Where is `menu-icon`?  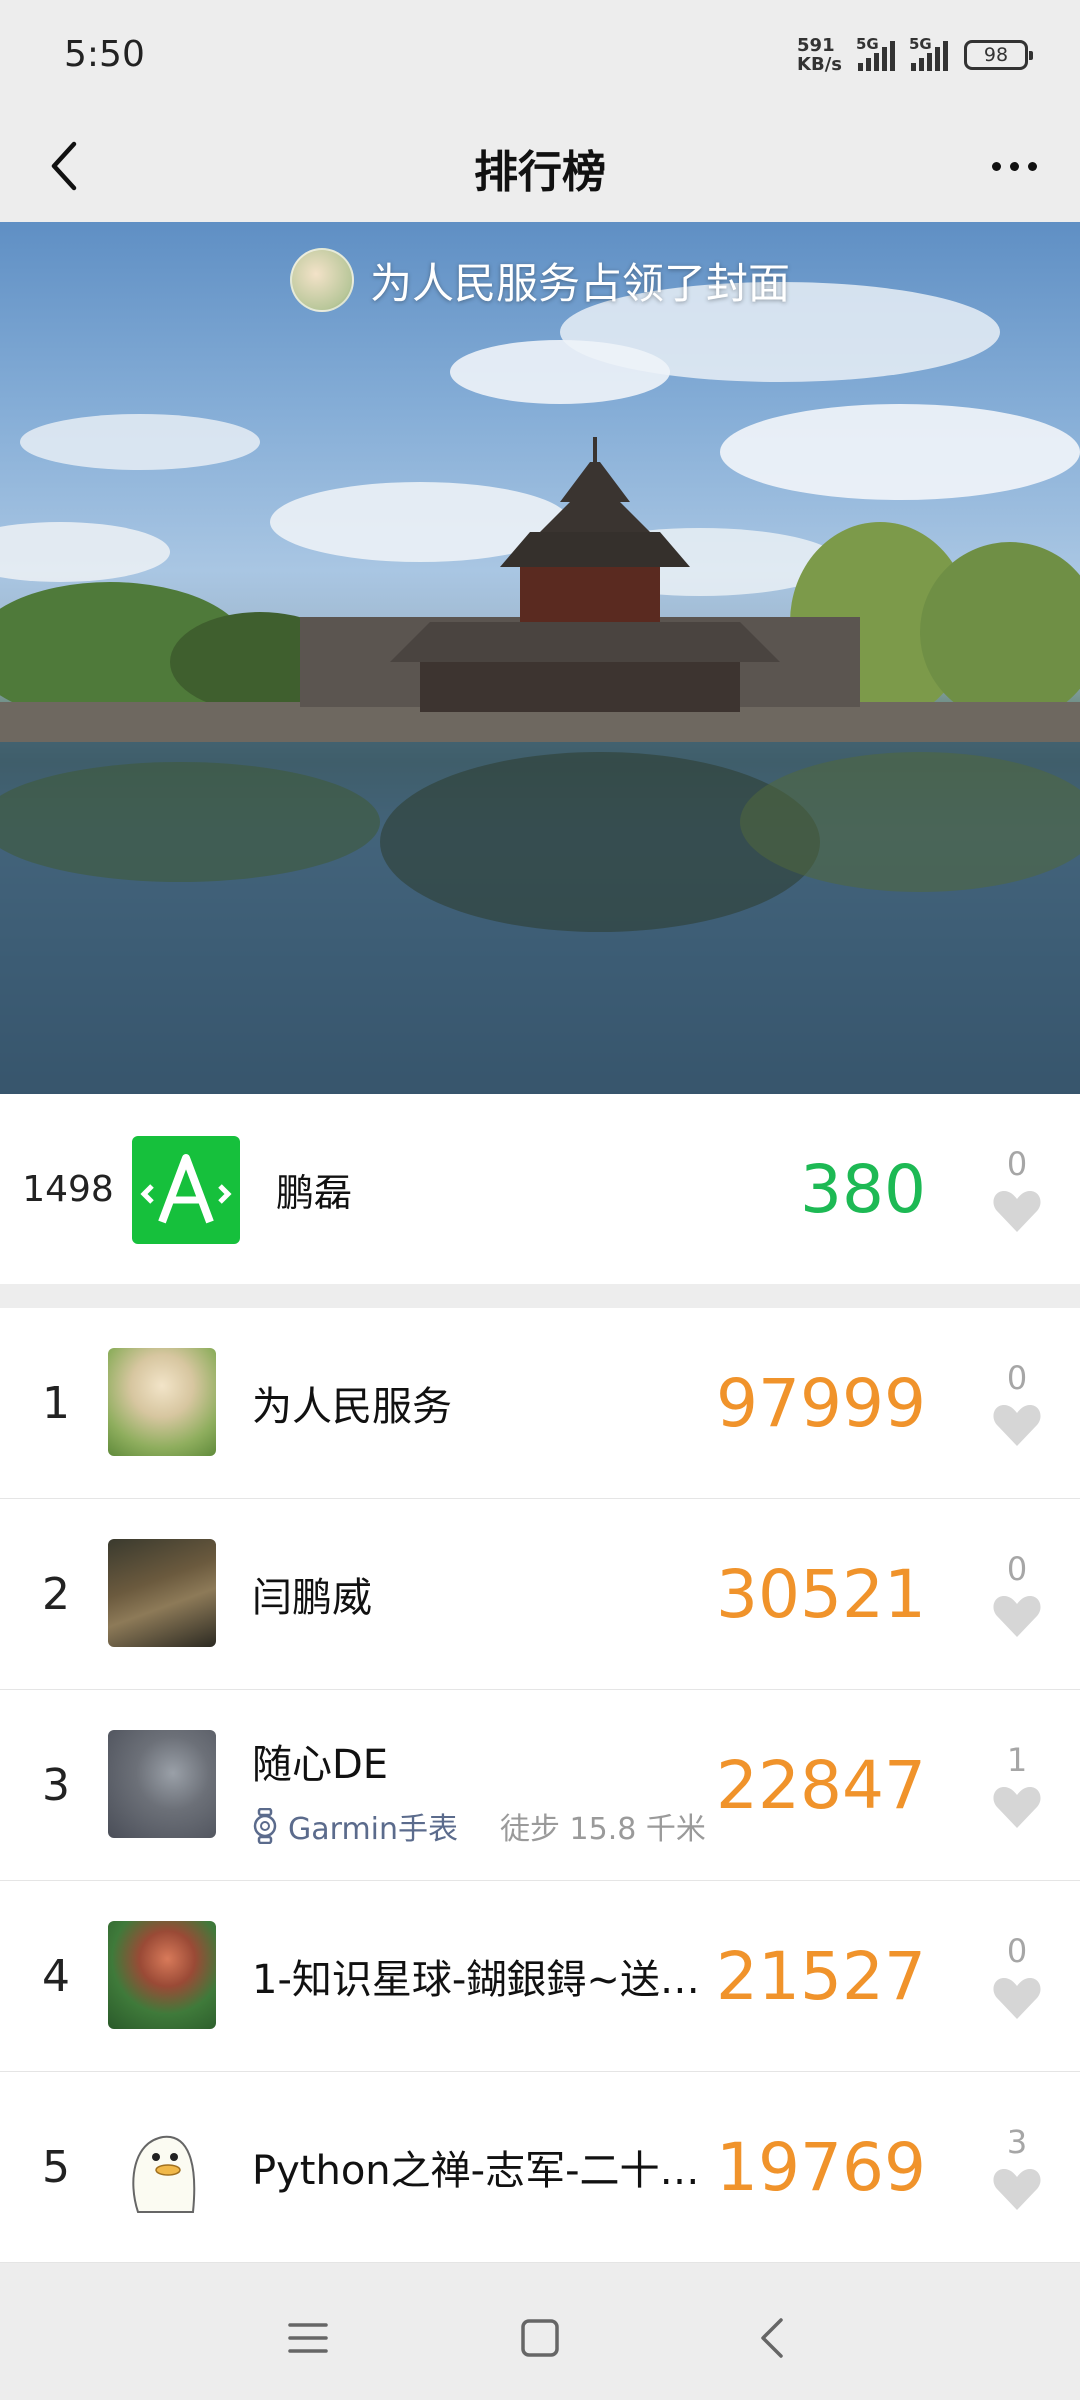
menu-icon is located at coordinates (308, 2338).